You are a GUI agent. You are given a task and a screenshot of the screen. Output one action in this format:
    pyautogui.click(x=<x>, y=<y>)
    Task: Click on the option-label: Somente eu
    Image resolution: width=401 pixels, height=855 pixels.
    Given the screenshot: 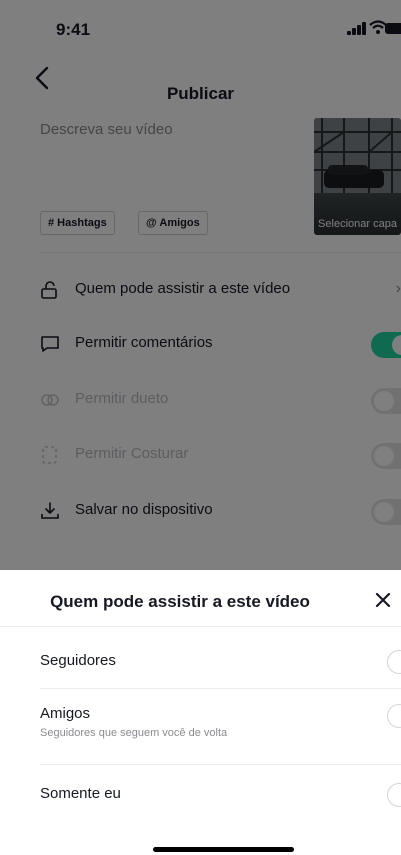 What is the action you would take?
    pyautogui.click(x=80, y=793)
    